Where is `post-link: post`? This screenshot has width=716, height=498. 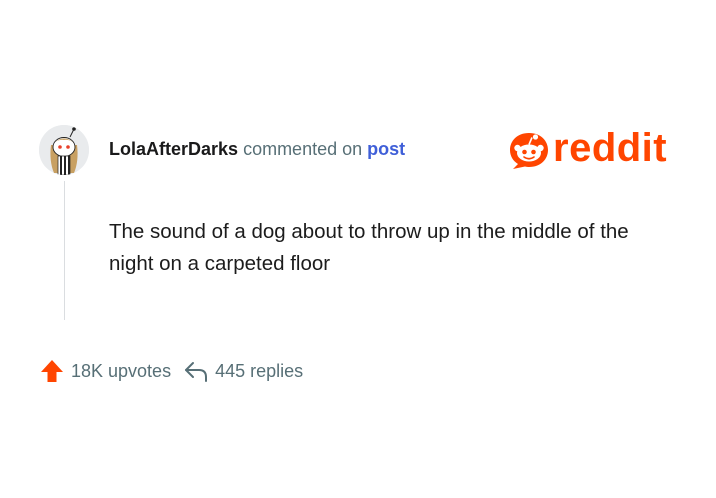
post-link: post is located at coordinates (386, 149).